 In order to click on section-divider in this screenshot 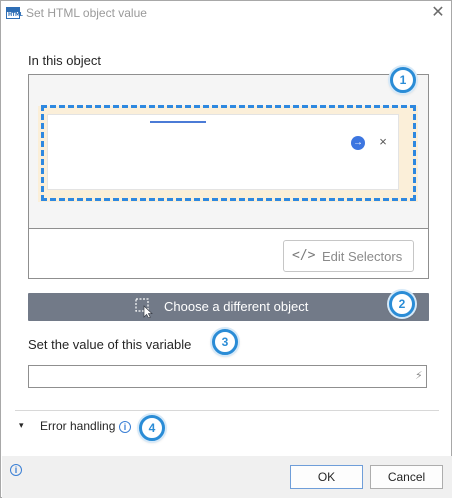, I will do `click(227, 410)`.